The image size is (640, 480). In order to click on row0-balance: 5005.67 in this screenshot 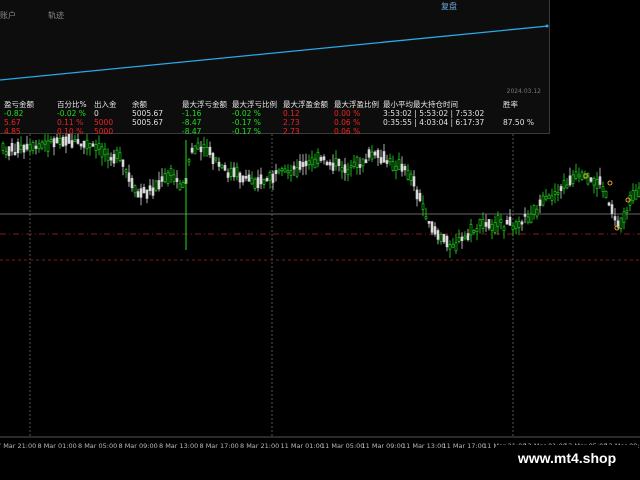, I will do `click(148, 113)`.